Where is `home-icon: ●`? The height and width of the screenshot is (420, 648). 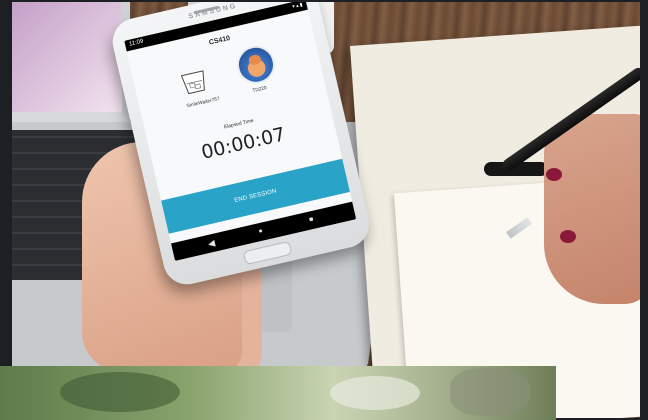 home-icon: ● is located at coordinates (260, 232).